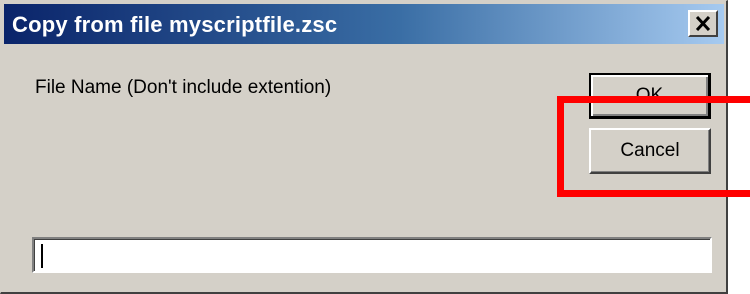 This screenshot has height=294, width=750. I want to click on close-icon, so click(703, 24).